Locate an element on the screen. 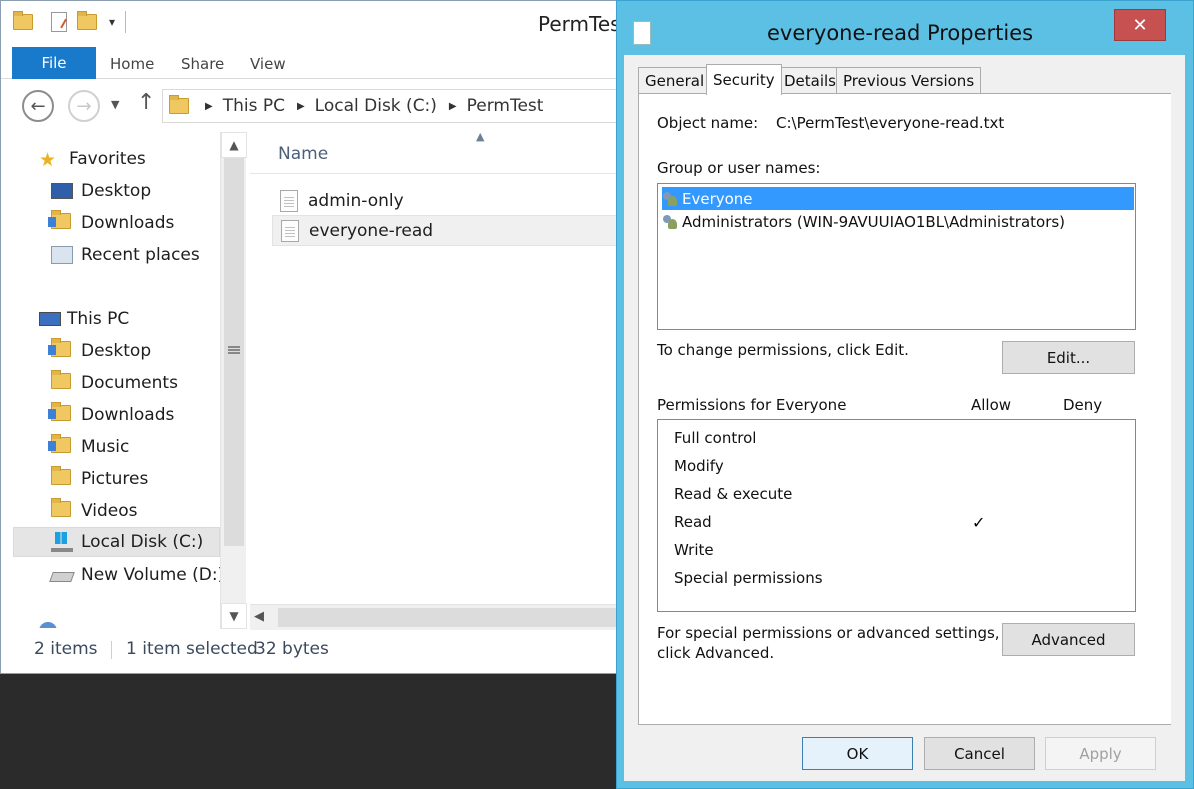  tab-general: General is located at coordinates (675, 80).